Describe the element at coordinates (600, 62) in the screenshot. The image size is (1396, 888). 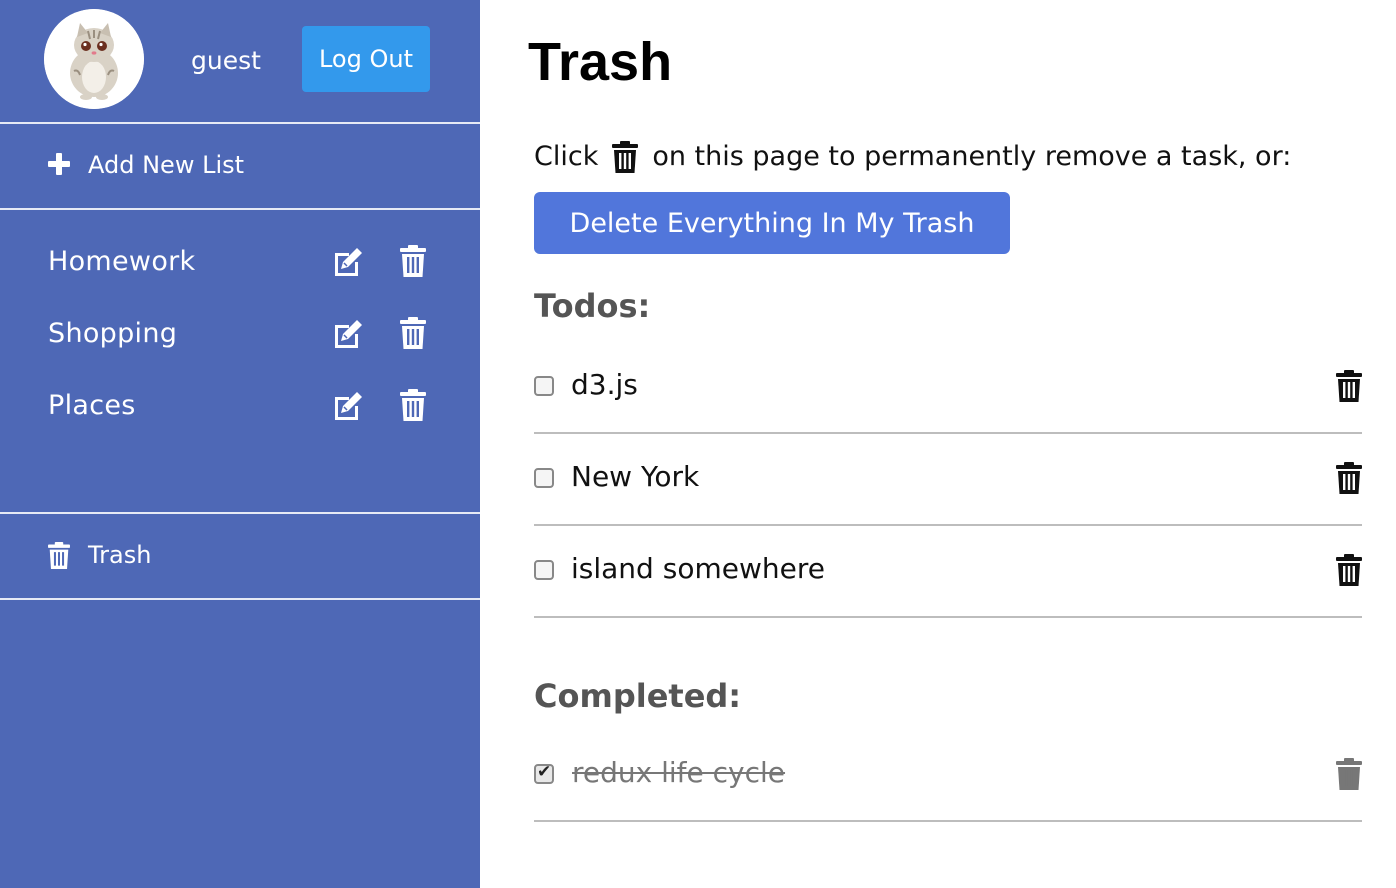
I see `page-title: Trash` at that location.